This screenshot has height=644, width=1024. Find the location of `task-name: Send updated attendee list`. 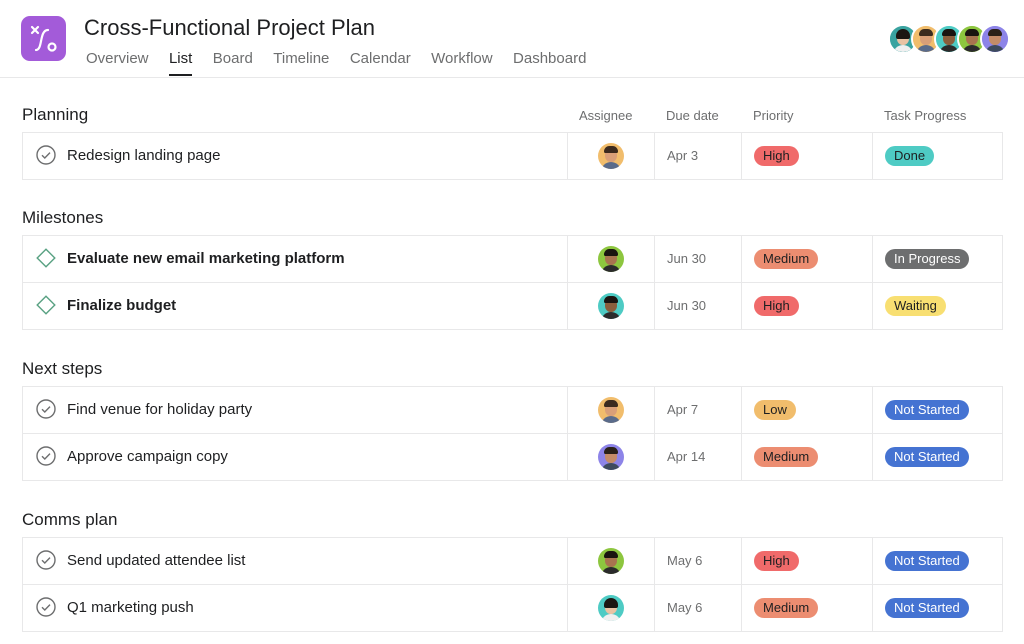

task-name: Send updated attendee list is located at coordinates (156, 560).